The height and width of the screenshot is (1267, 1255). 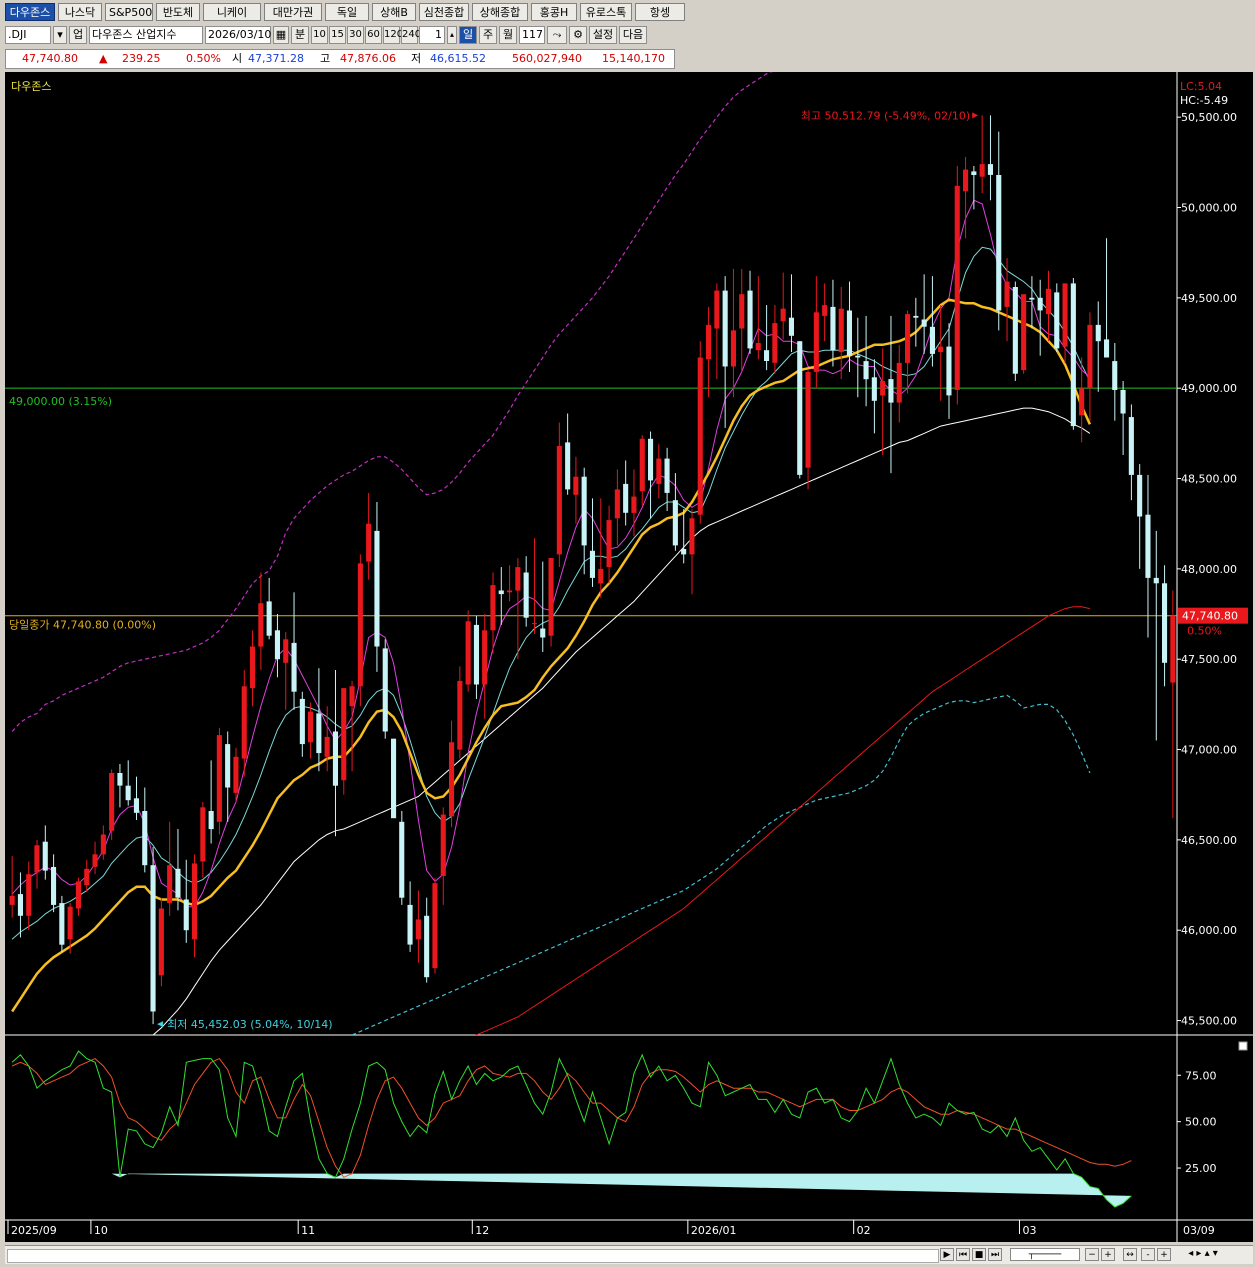 What do you see at coordinates (633, 35) in the screenshot?
I see `next-button: 다음` at bounding box center [633, 35].